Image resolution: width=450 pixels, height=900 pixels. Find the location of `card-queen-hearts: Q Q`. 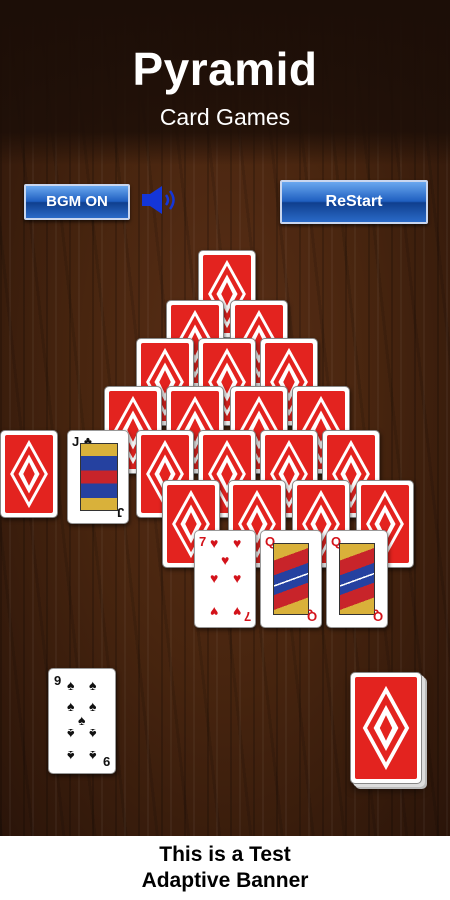

card-queen-hearts: Q Q is located at coordinates (291, 579).